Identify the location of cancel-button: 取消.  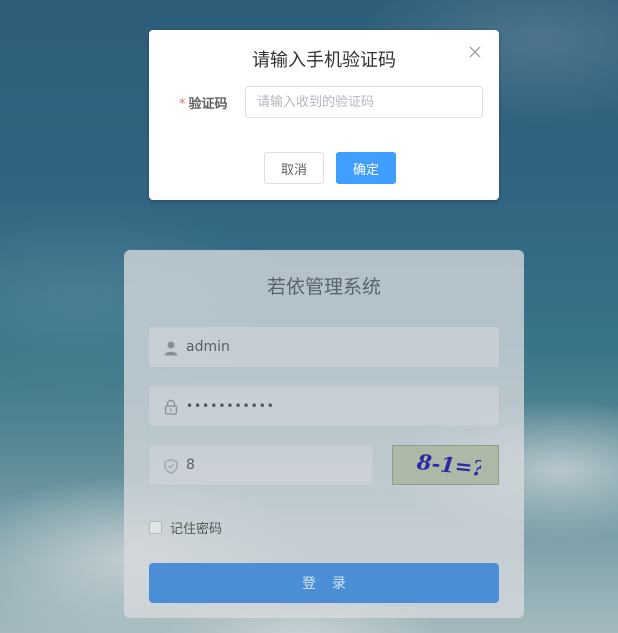
(294, 168).